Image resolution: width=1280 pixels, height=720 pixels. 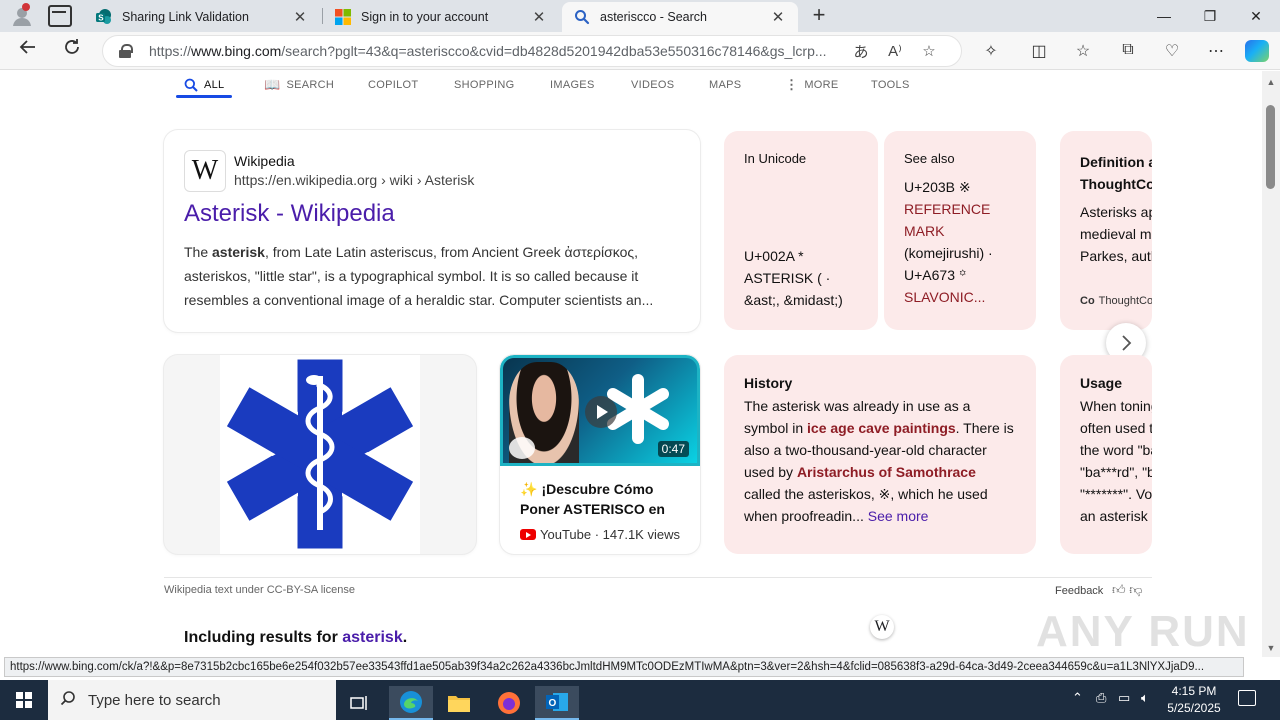 What do you see at coordinates (1247, 698) in the screenshot?
I see `notification-center-icon` at bounding box center [1247, 698].